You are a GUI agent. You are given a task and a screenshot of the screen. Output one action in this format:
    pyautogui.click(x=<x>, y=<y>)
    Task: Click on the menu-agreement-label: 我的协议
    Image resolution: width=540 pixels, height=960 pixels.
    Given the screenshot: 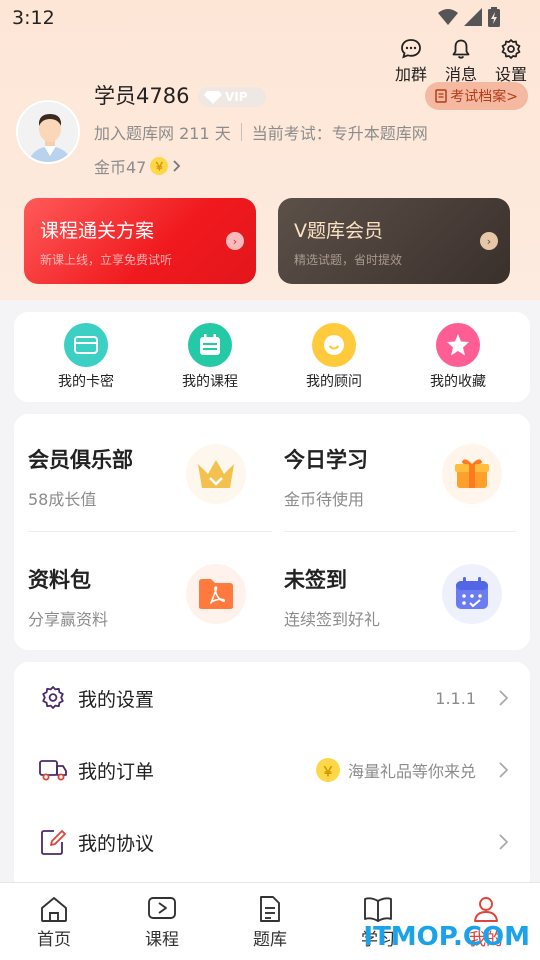 What is the action you would take?
    pyautogui.click(x=116, y=843)
    